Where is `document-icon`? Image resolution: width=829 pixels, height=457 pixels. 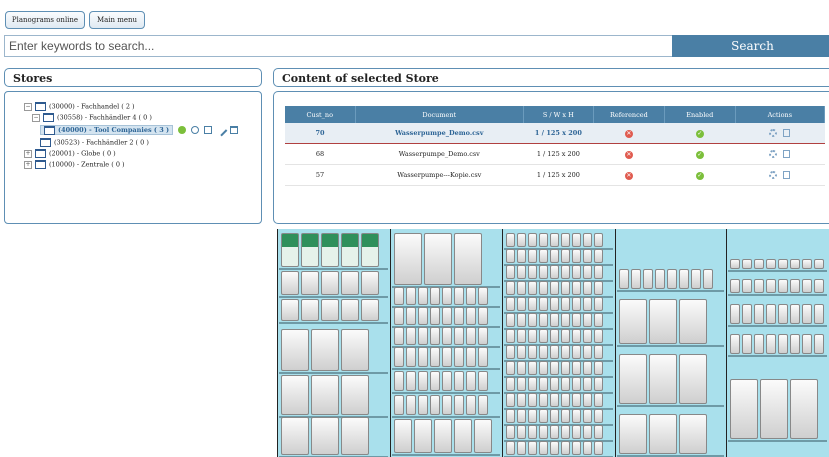
document-icon is located at coordinates (208, 130).